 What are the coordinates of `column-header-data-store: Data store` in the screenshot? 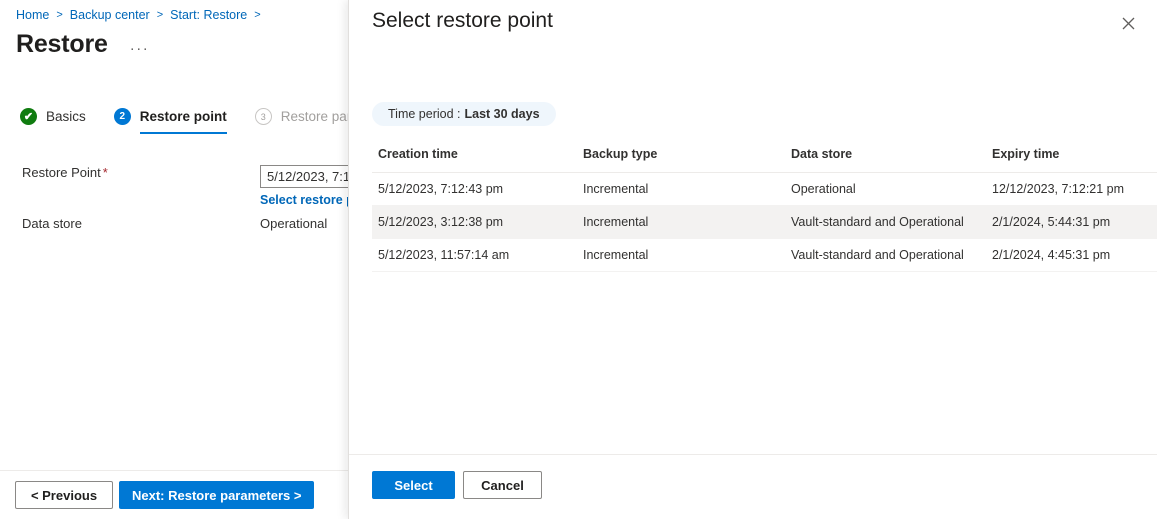 It's located at (885, 158).